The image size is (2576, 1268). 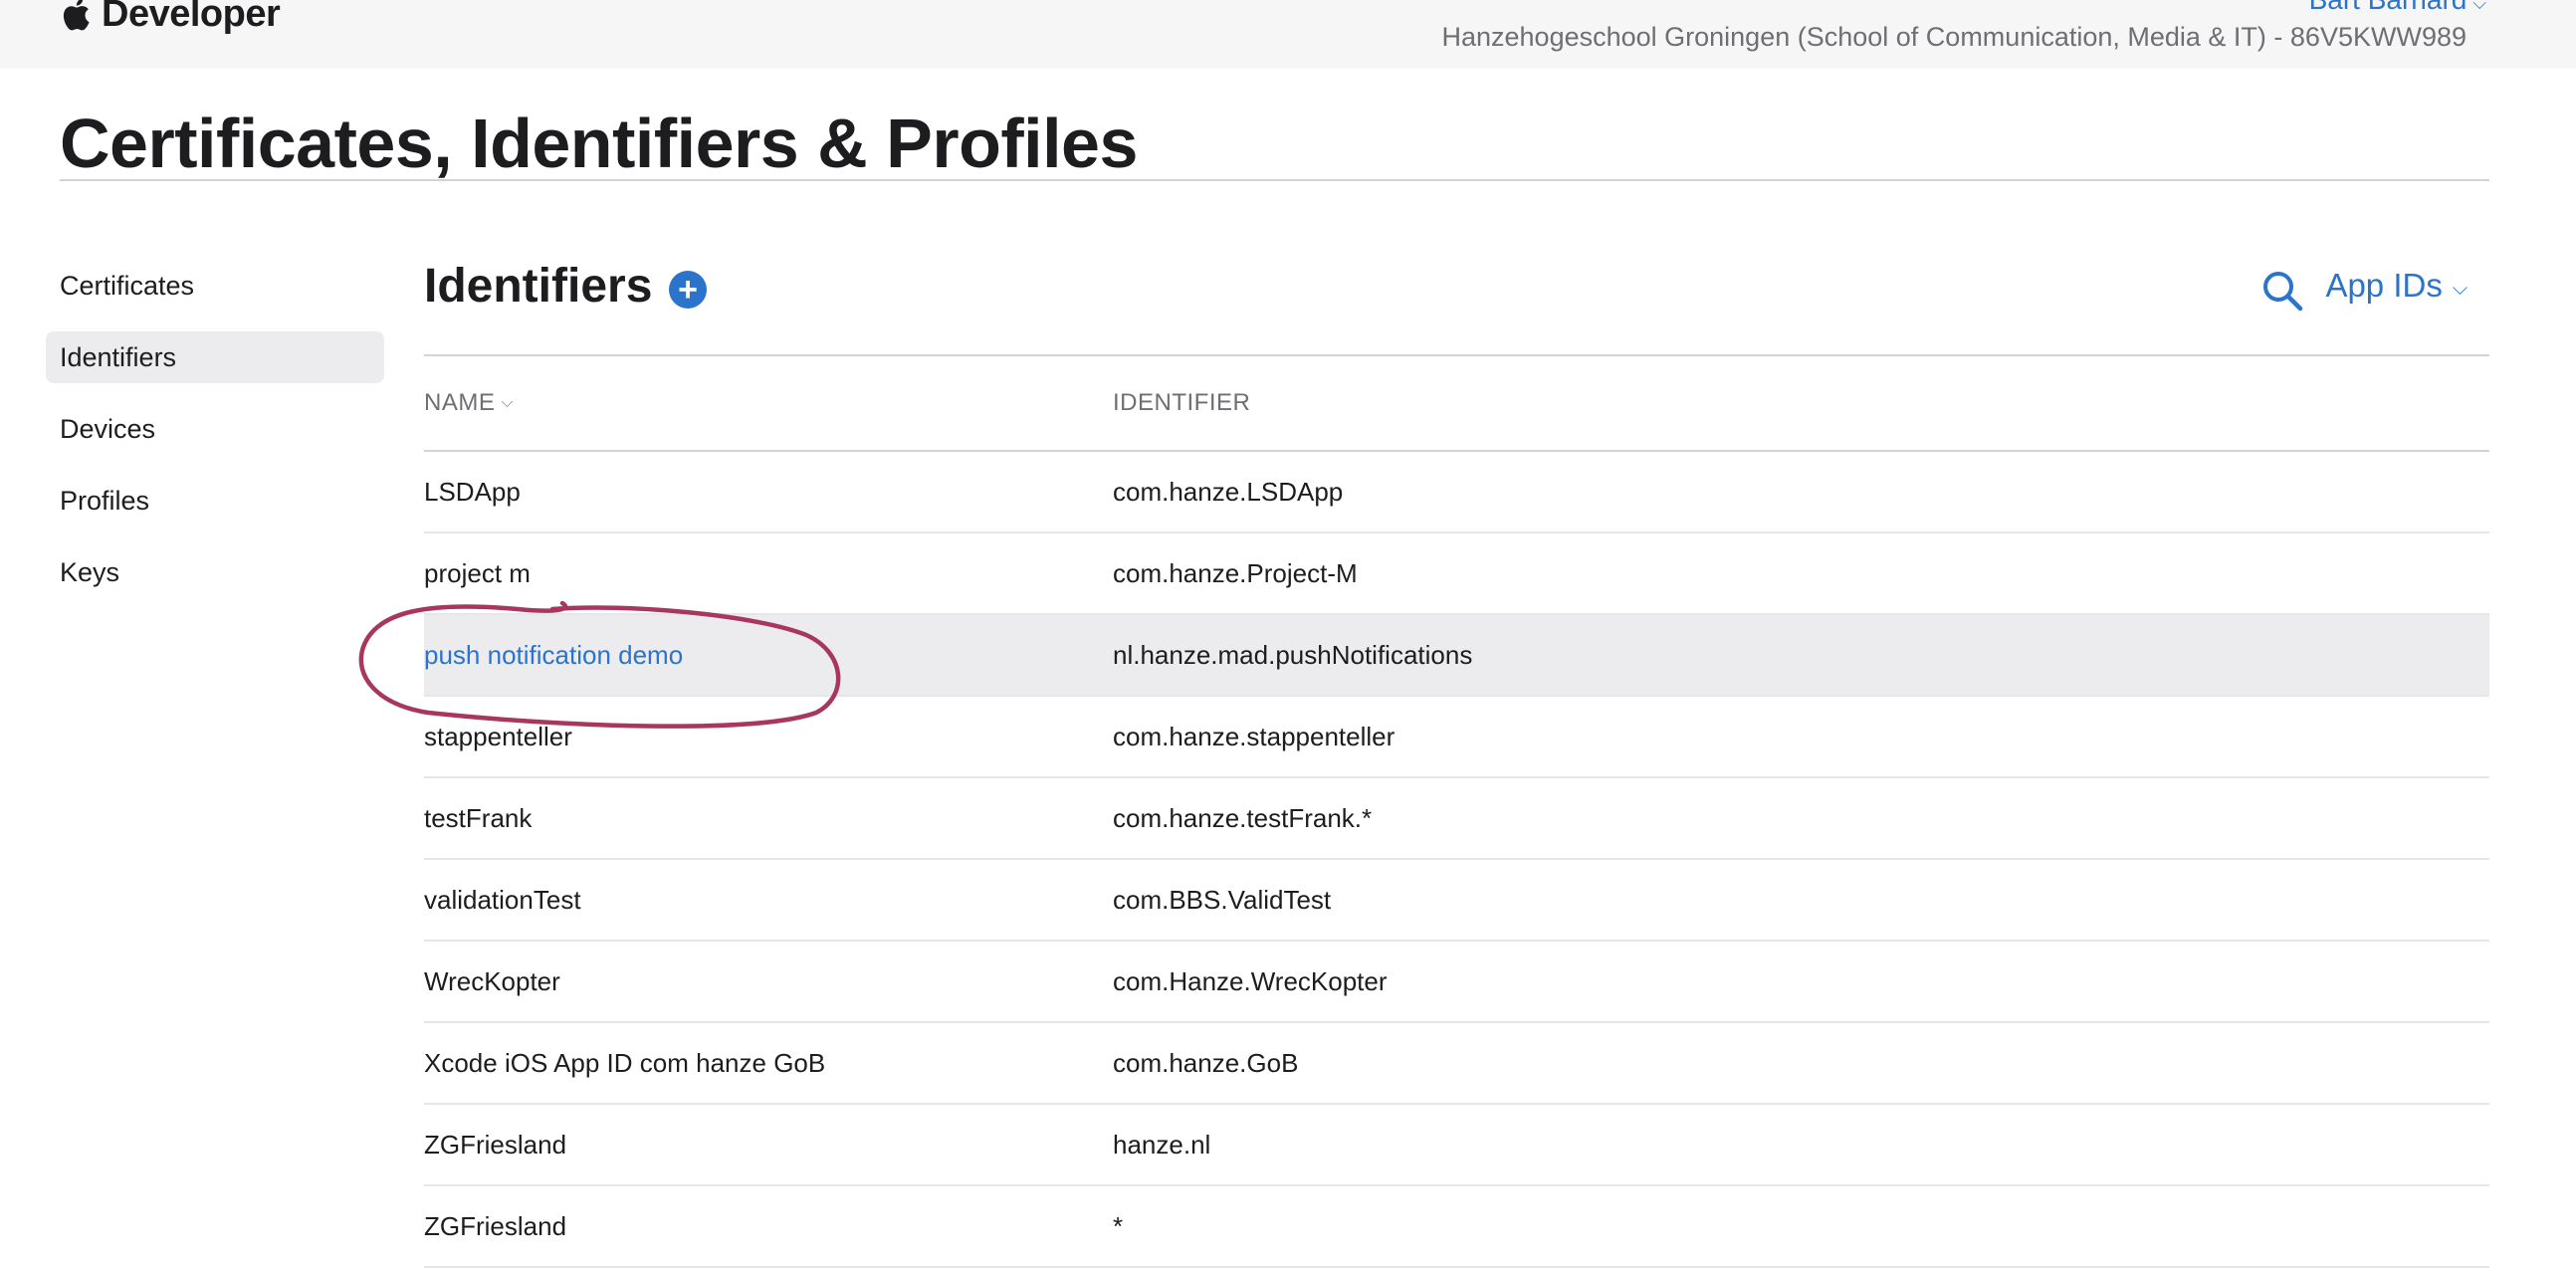 What do you see at coordinates (1456, 404) in the screenshot?
I see `table-header: NAME ⌵ IDENTIFIER` at bounding box center [1456, 404].